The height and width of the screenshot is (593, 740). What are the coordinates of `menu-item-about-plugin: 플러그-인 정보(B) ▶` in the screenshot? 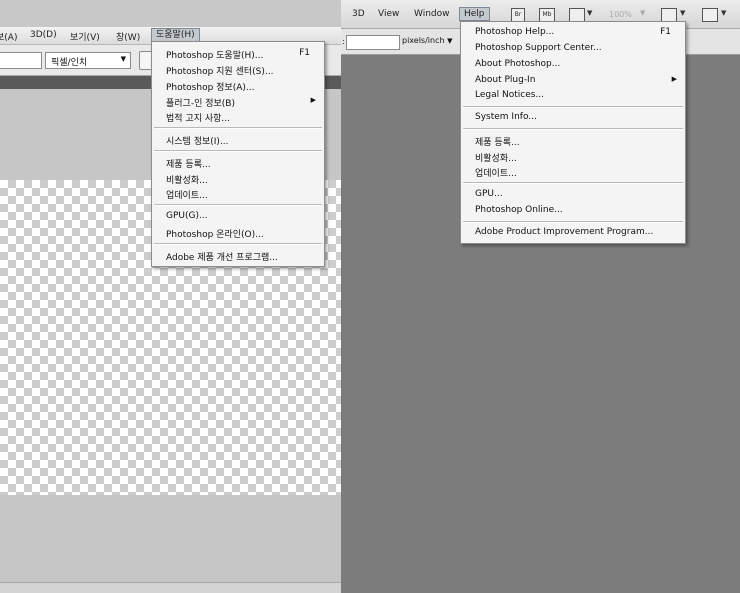 It's located at (238, 101).